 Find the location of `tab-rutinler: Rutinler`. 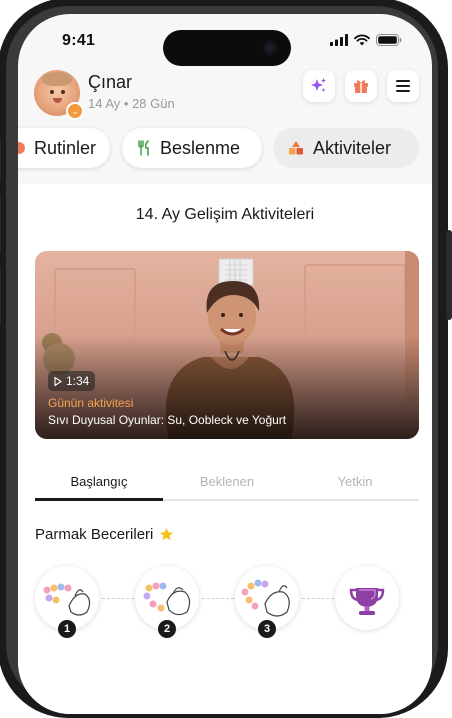

tab-rutinler: Rutinler is located at coordinates (64, 148).